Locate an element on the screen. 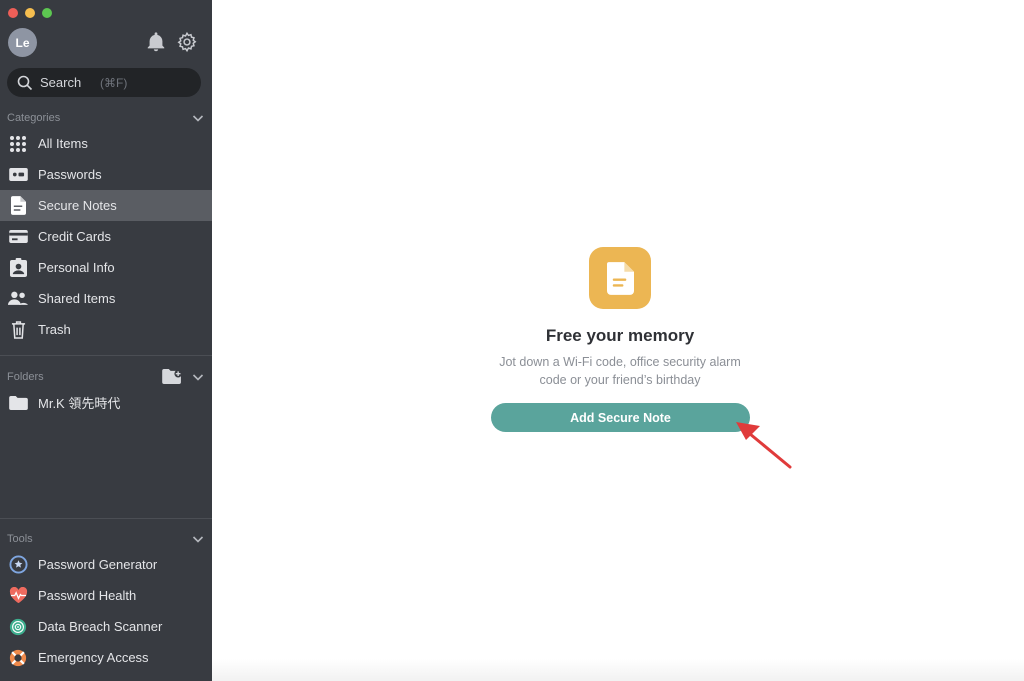 The image size is (1024, 681). sidebar-item-label: Personal Info is located at coordinates (76, 267).